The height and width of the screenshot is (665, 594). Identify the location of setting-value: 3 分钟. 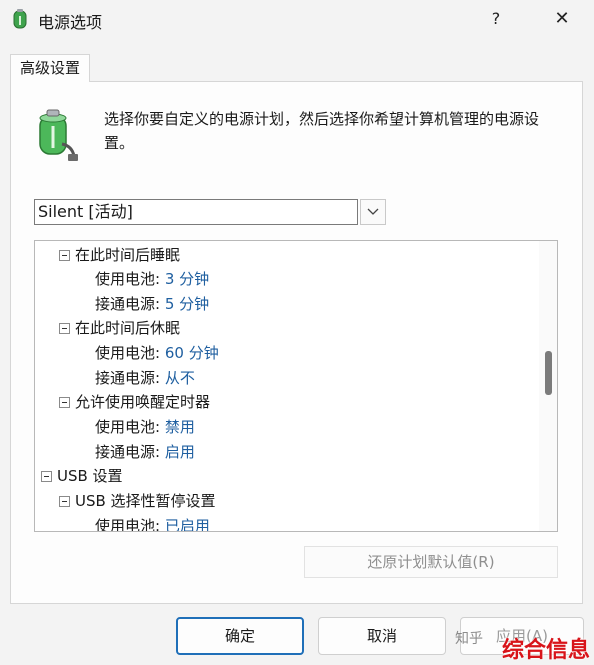
(187, 279).